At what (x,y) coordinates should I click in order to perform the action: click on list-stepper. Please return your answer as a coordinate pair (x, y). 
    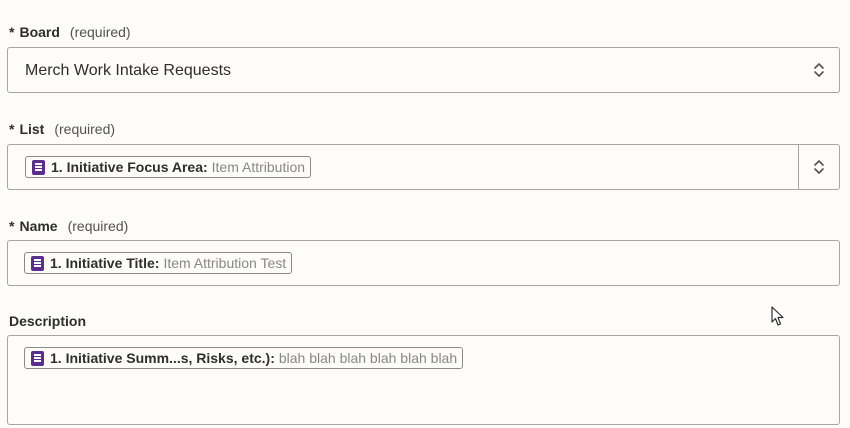
    Looking at the image, I should click on (818, 167).